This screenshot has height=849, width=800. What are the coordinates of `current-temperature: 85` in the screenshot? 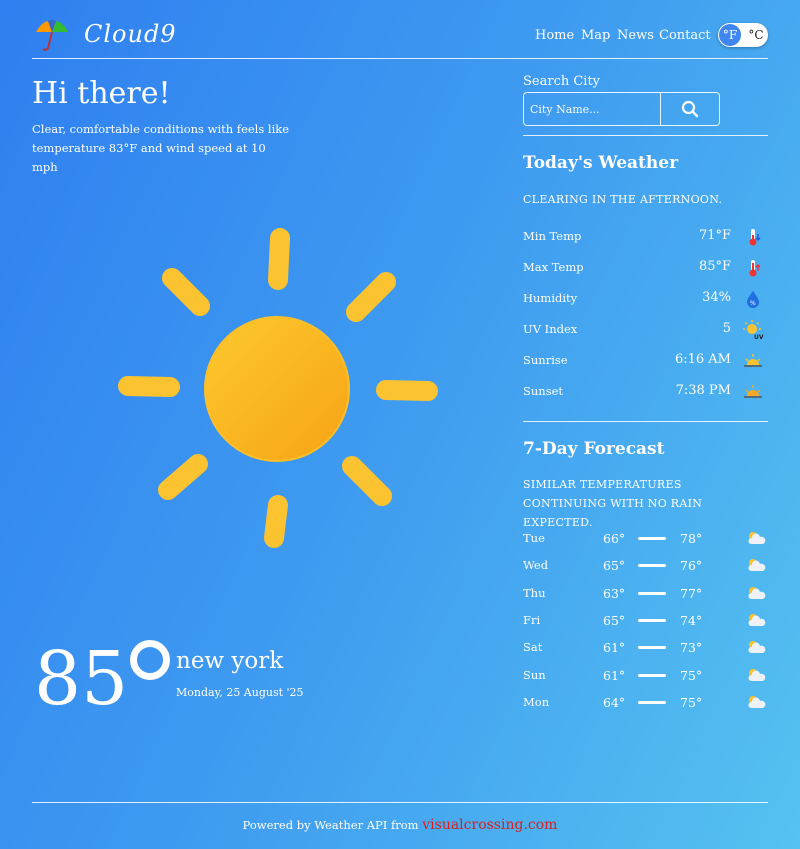 It's located at (81, 679).